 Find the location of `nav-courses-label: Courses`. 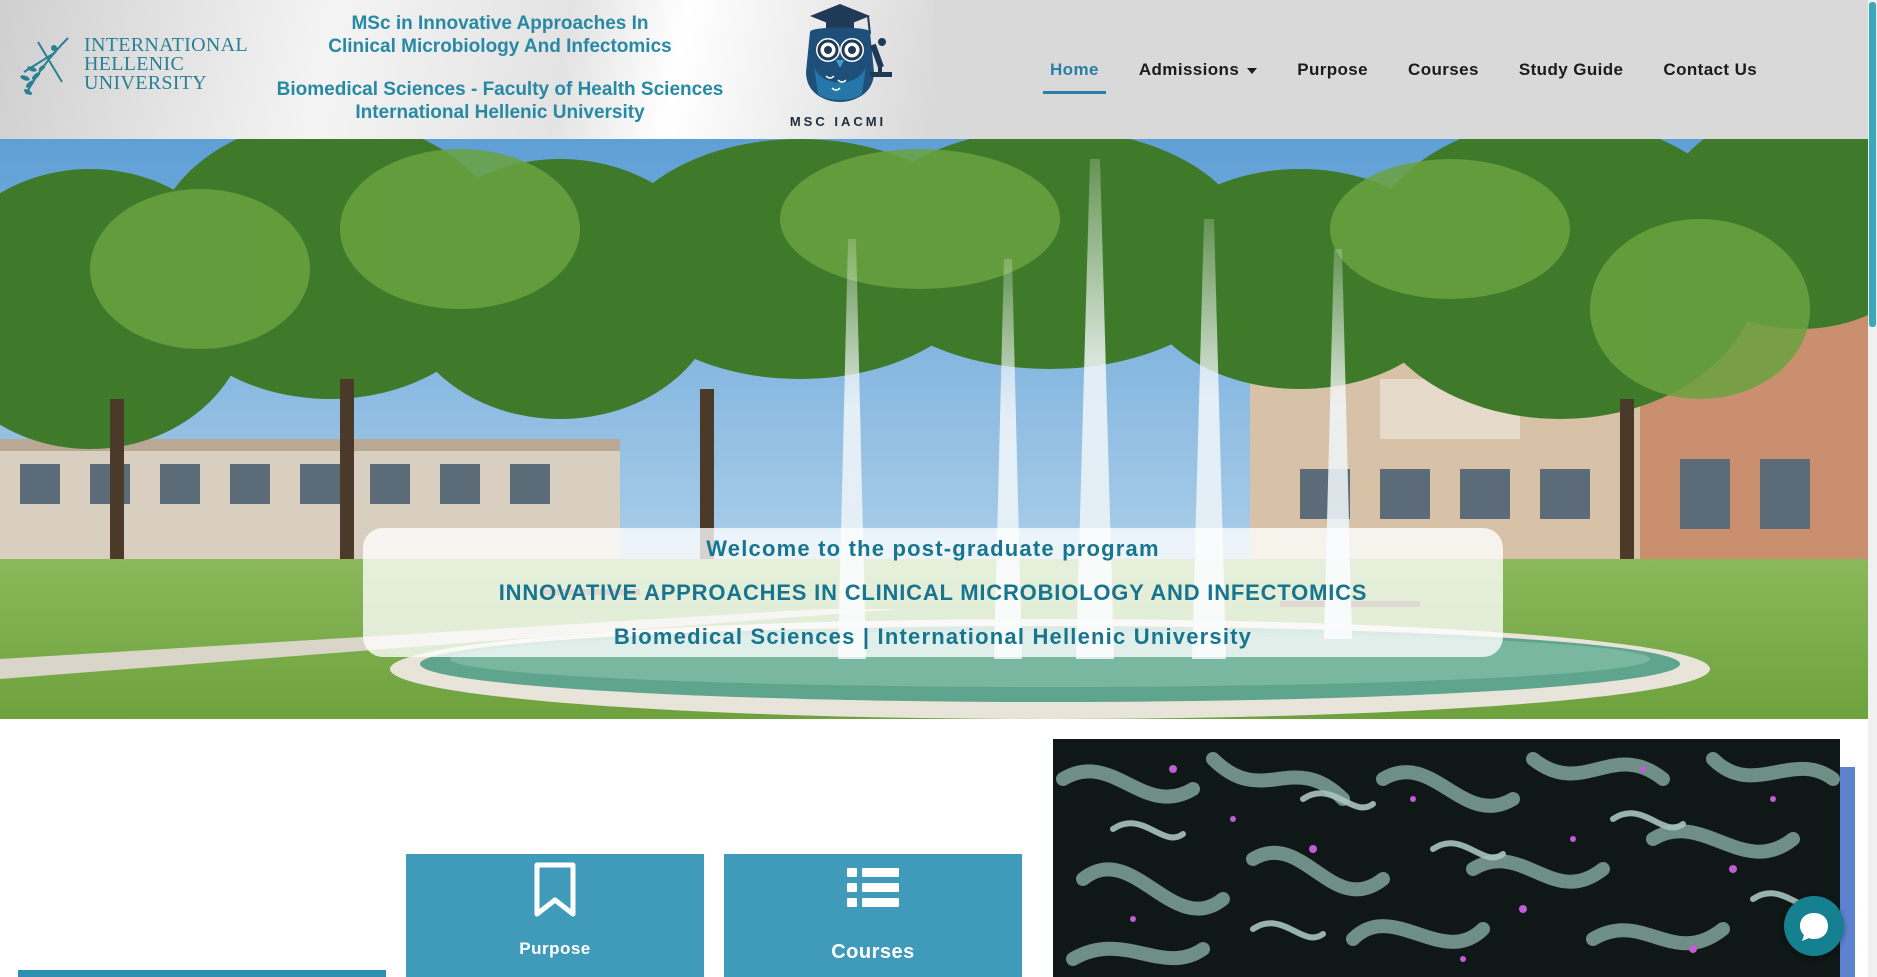

nav-courses-label: Courses is located at coordinates (1443, 69).